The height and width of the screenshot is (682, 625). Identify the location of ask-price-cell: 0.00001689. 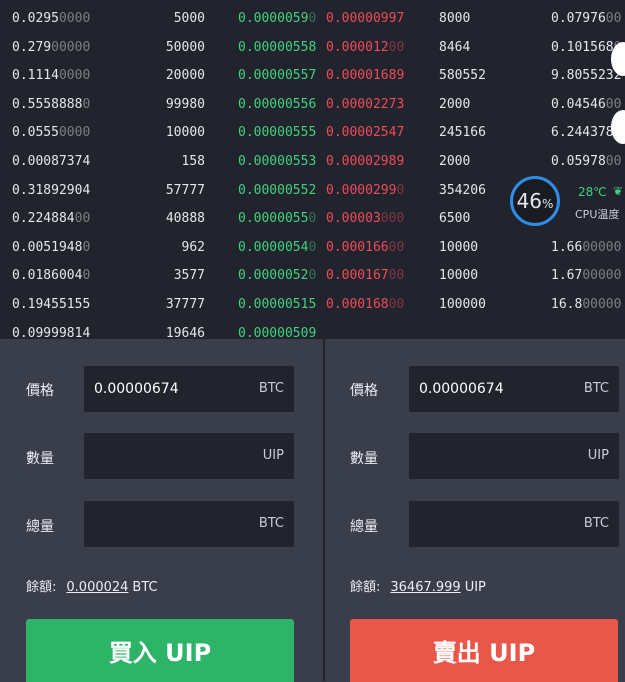
(365, 76).